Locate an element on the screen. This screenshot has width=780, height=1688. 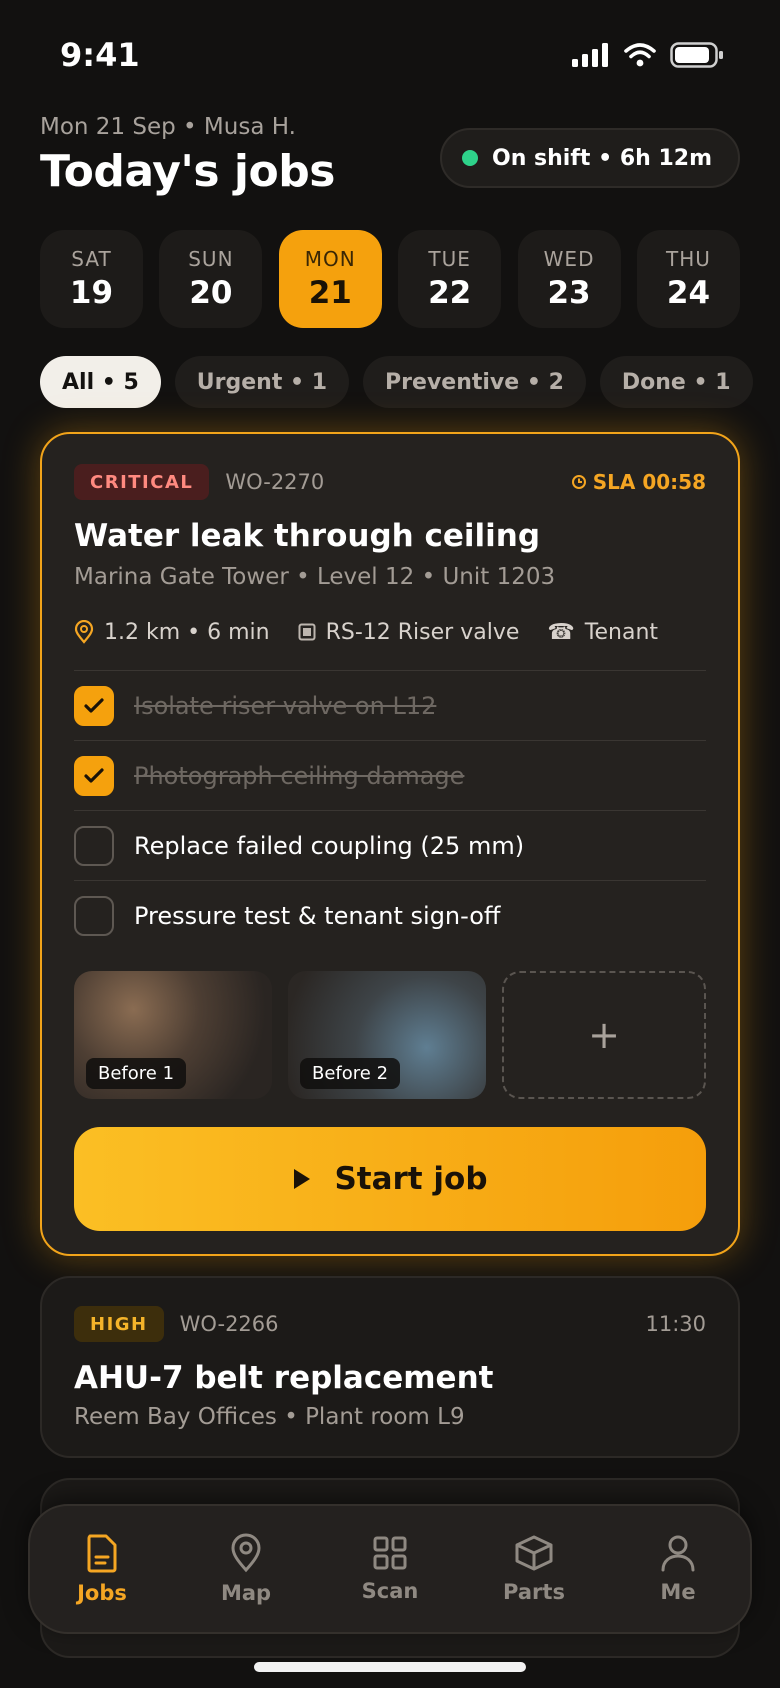
home-indicator is located at coordinates (390, 1667).